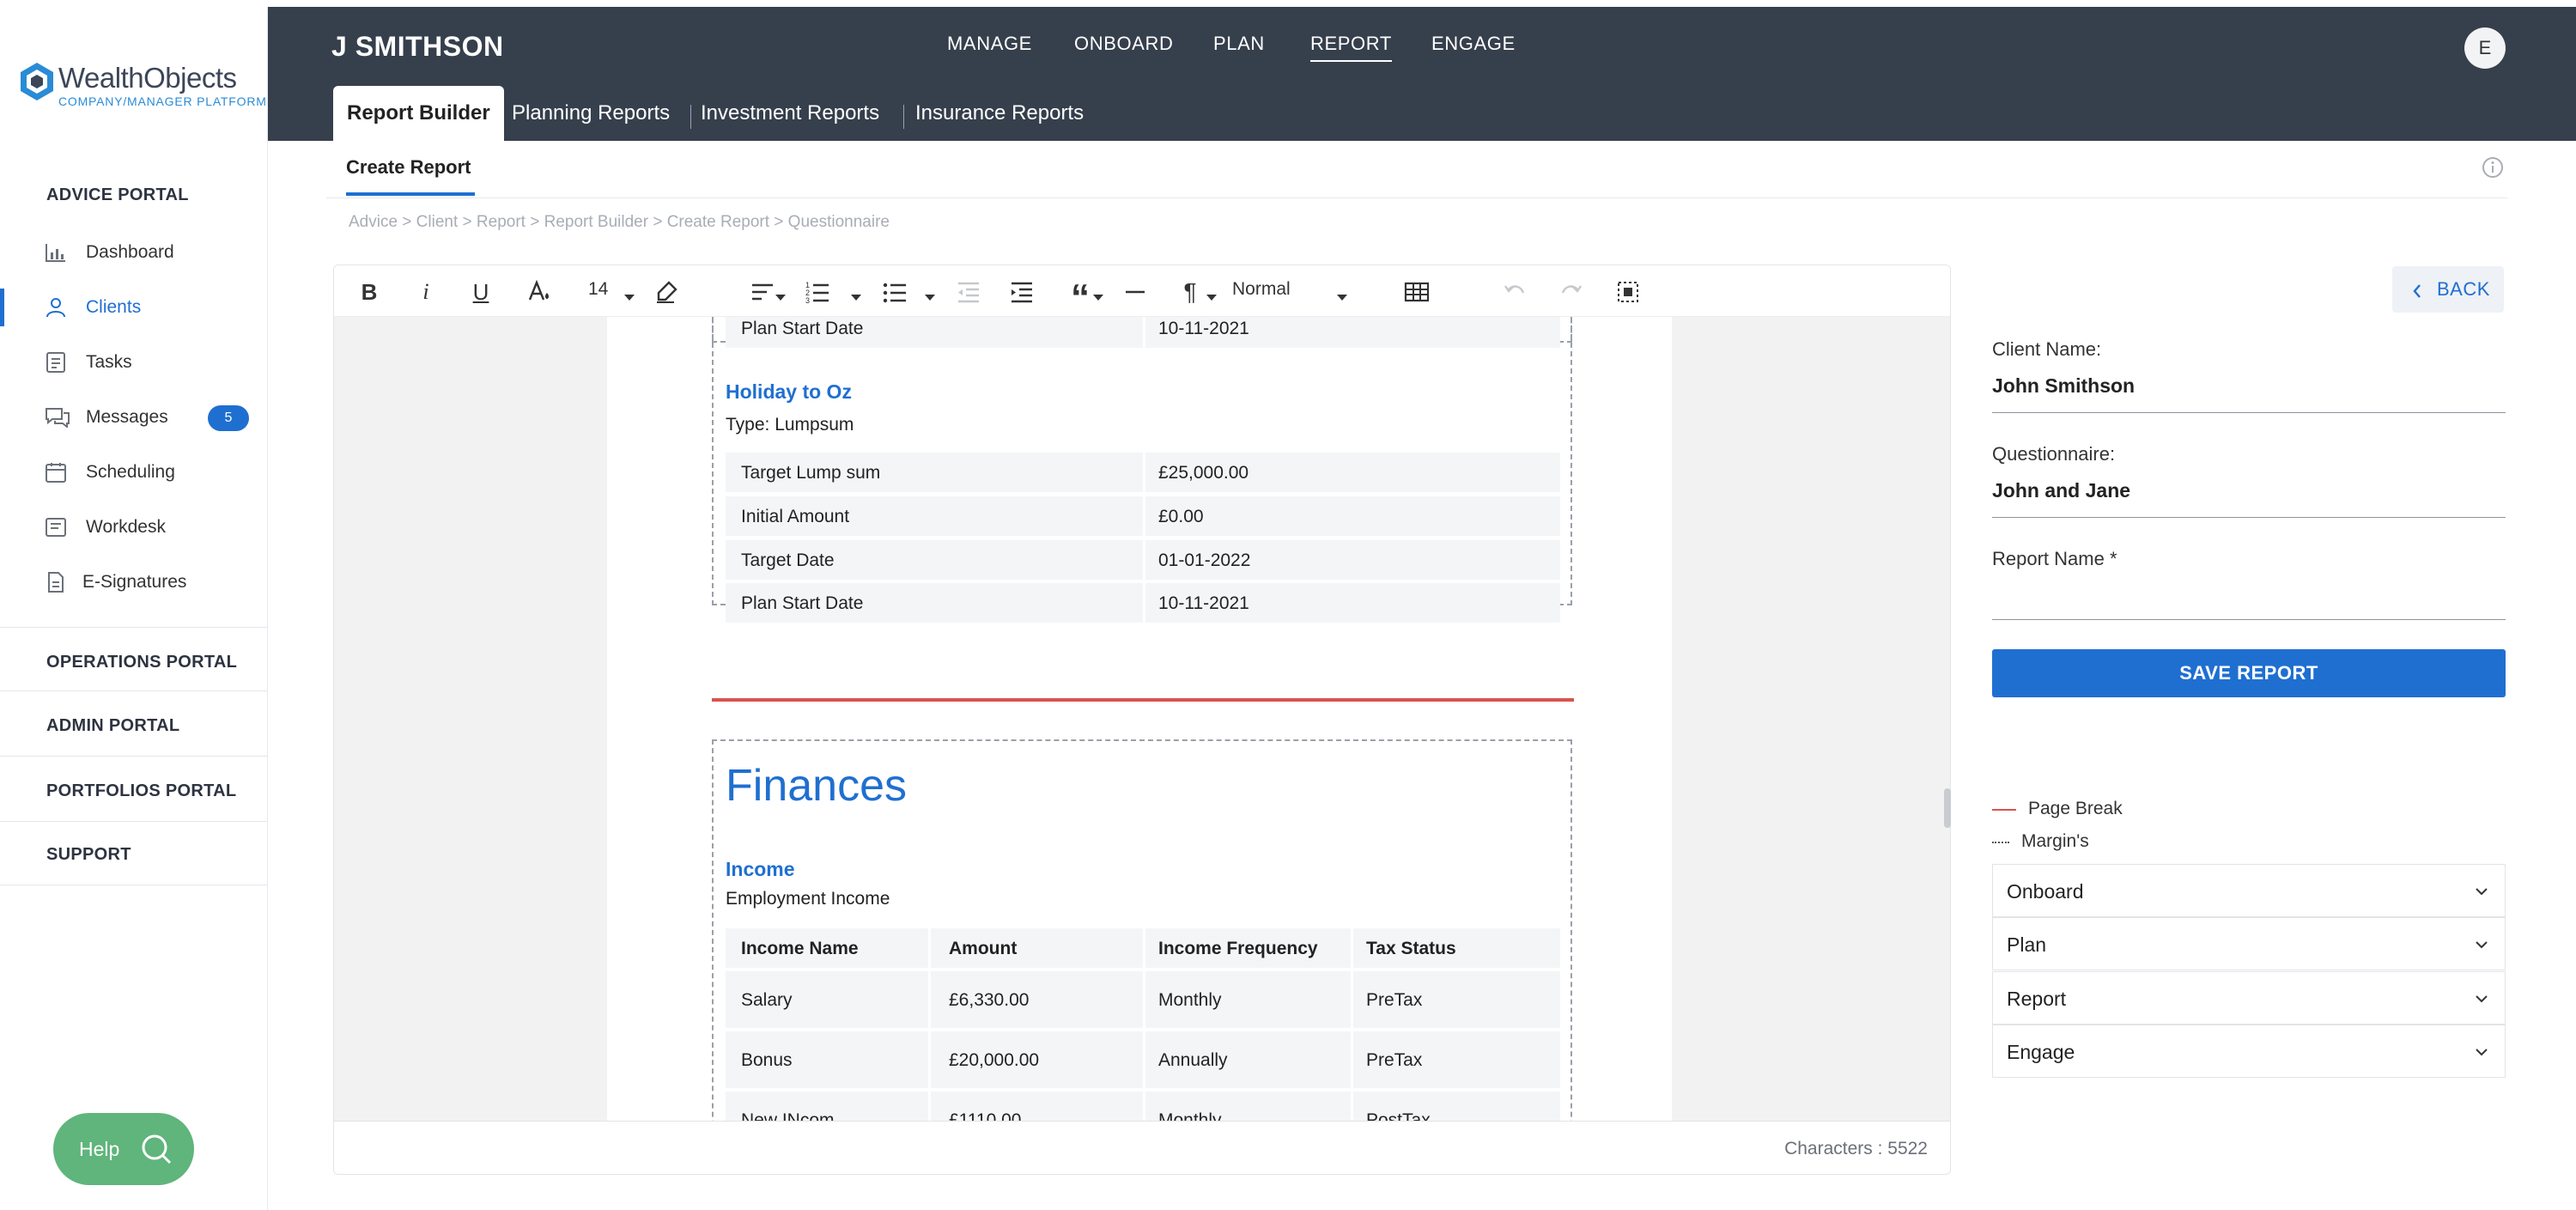 This screenshot has width=2576, height=1210. I want to click on paragraph-format-button: ¶, so click(1191, 292).